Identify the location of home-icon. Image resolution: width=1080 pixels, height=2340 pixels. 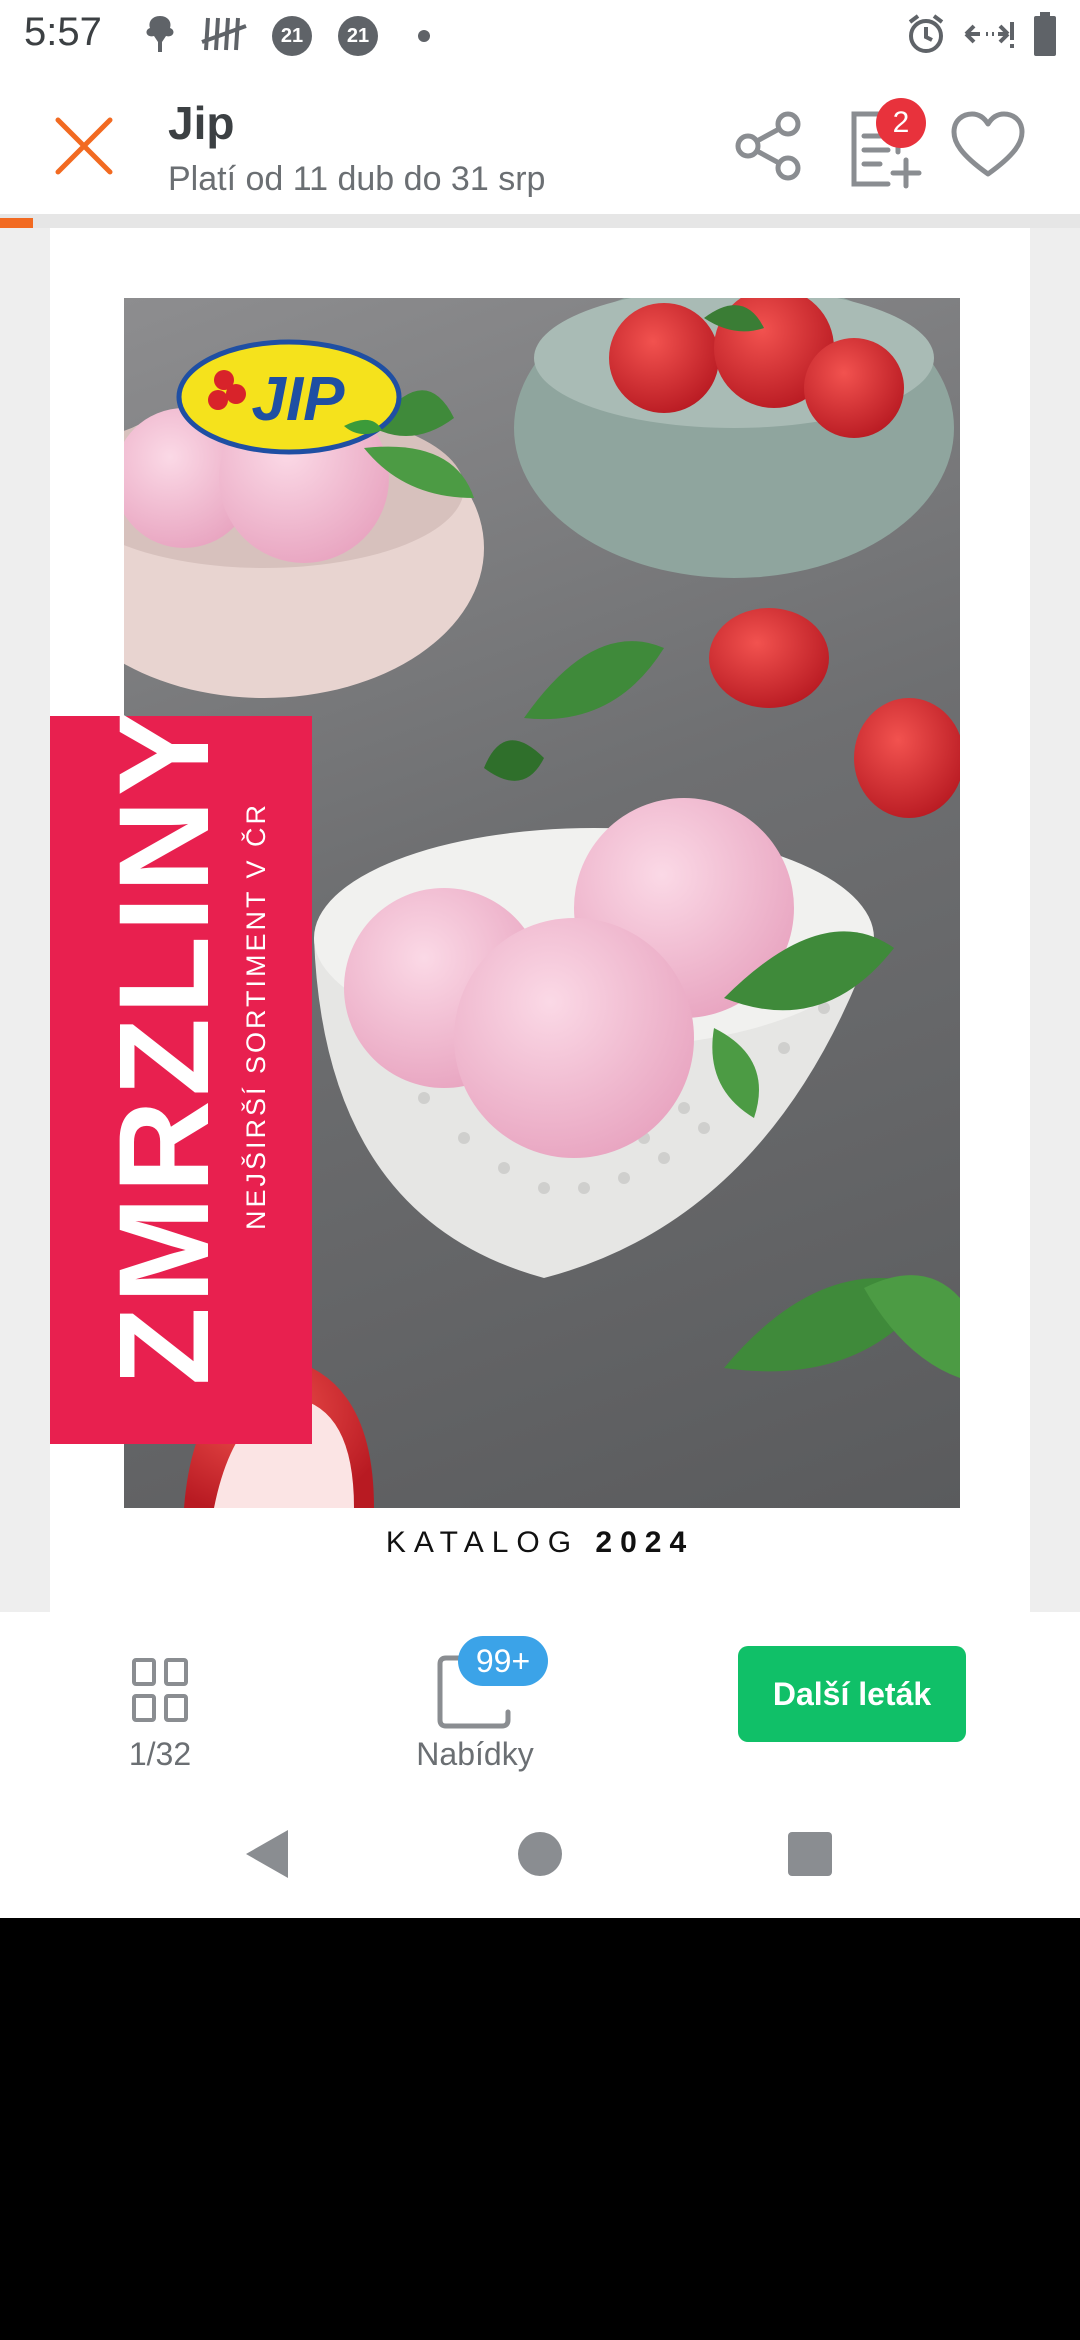
(540, 1854).